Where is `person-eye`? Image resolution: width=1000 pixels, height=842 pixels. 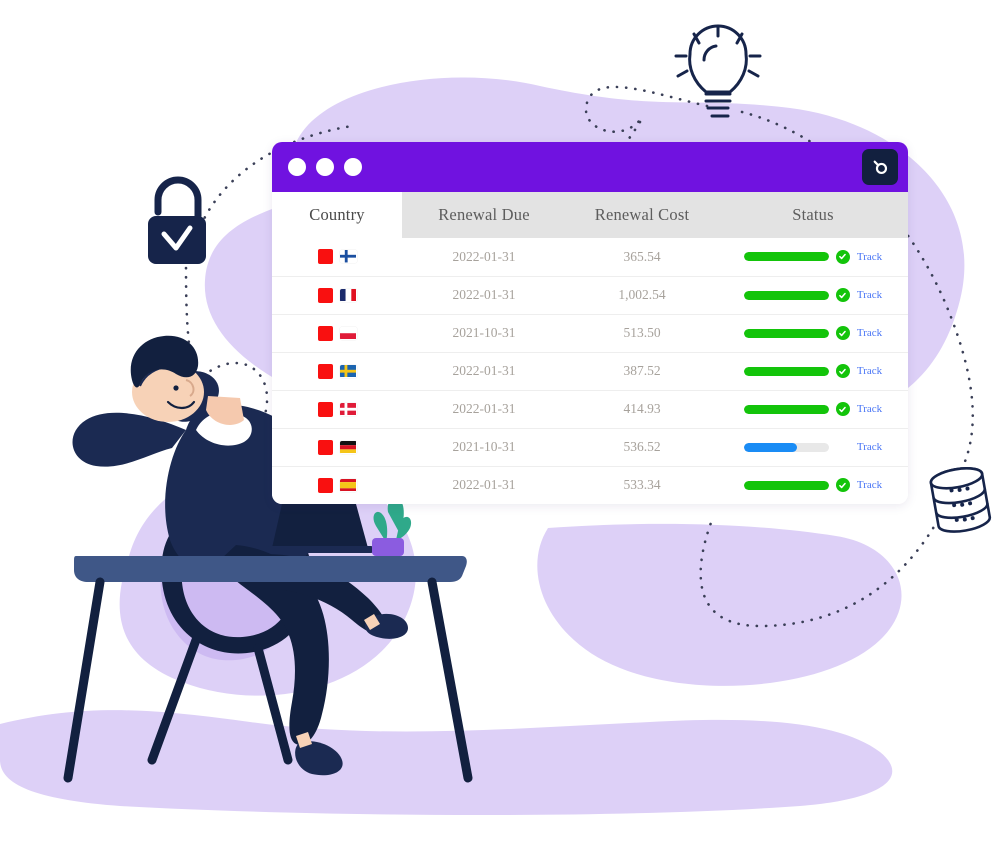
person-eye is located at coordinates (176, 388).